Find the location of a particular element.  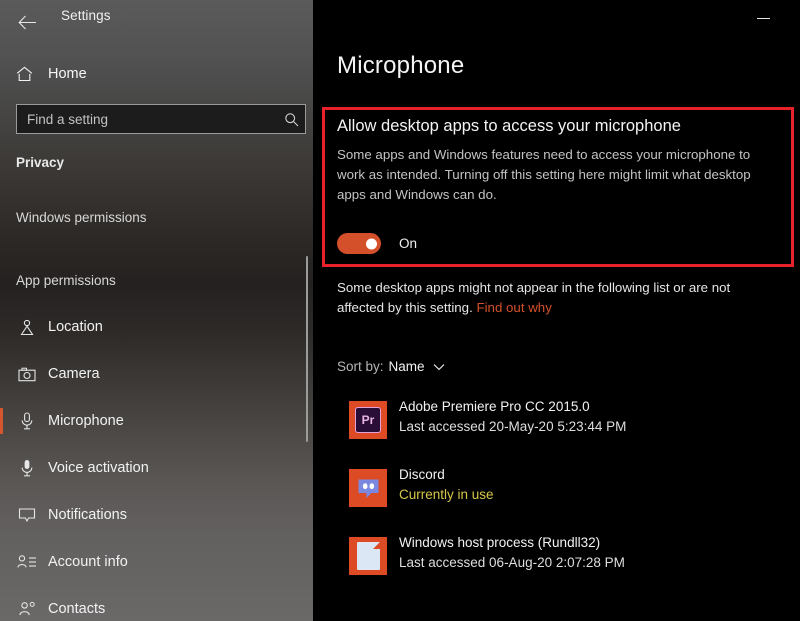

sidebar-item-voice-activation: Voice activation is located at coordinates (147, 468).